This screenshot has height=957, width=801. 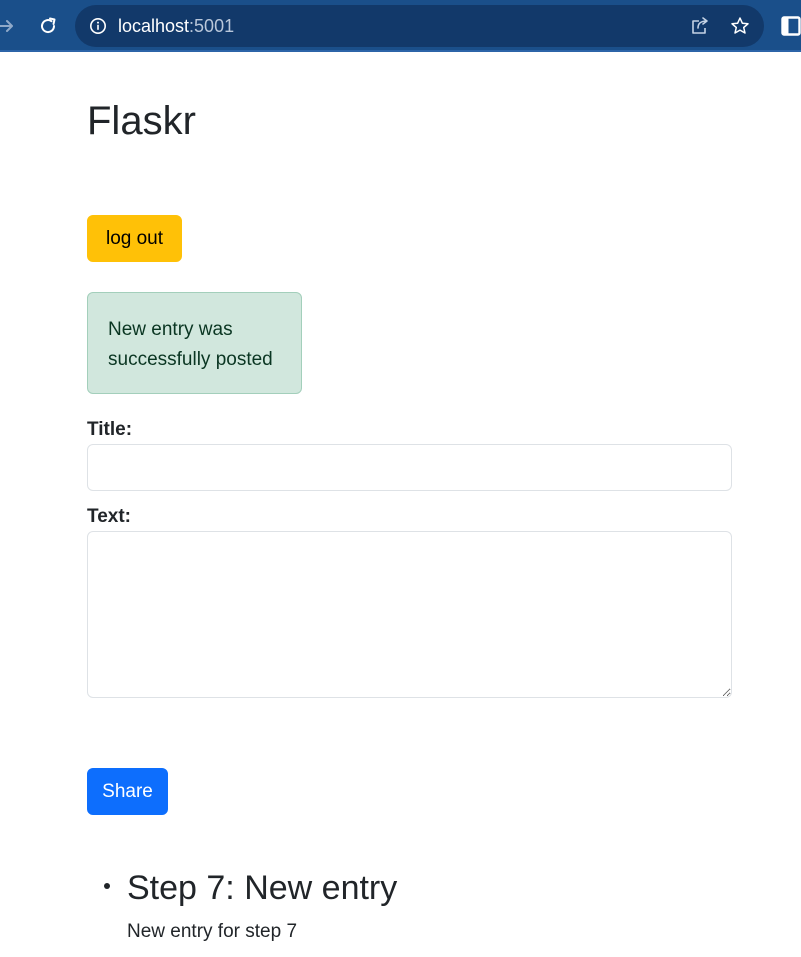 What do you see at coordinates (212, 931) in the screenshot?
I see `entry-text: New entry for step 7` at bounding box center [212, 931].